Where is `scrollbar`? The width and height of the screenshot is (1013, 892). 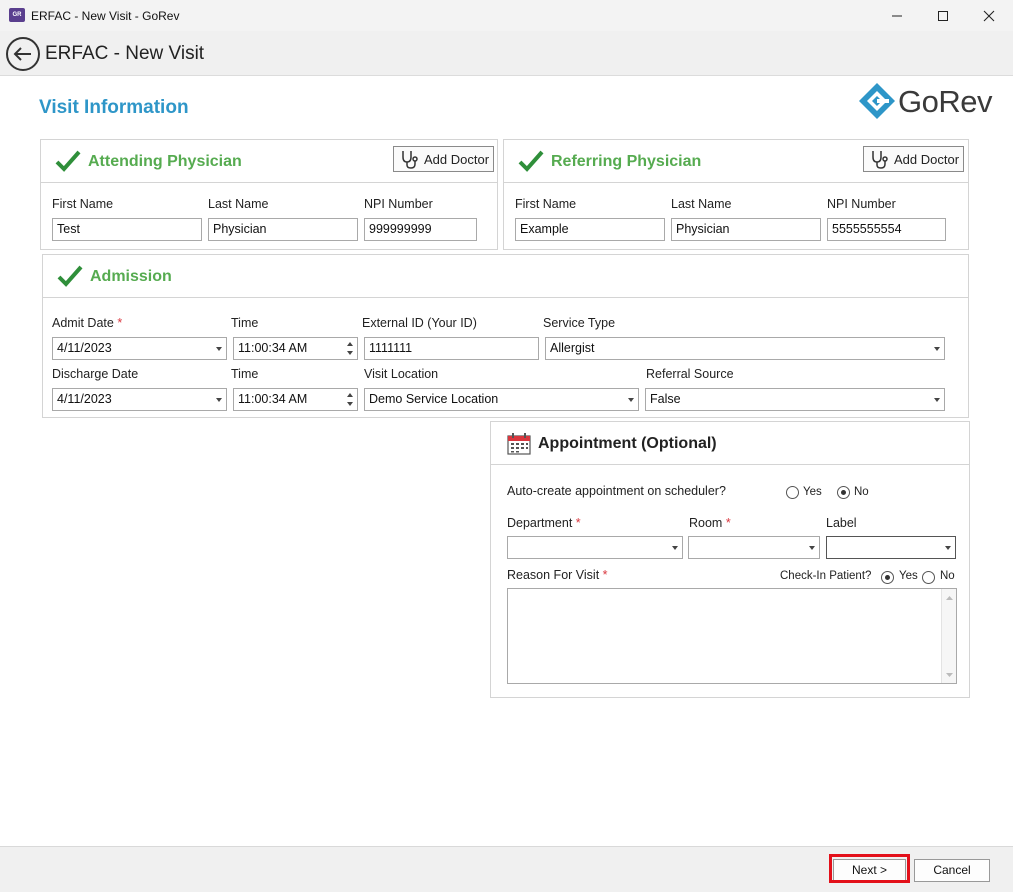
scrollbar is located at coordinates (948, 636).